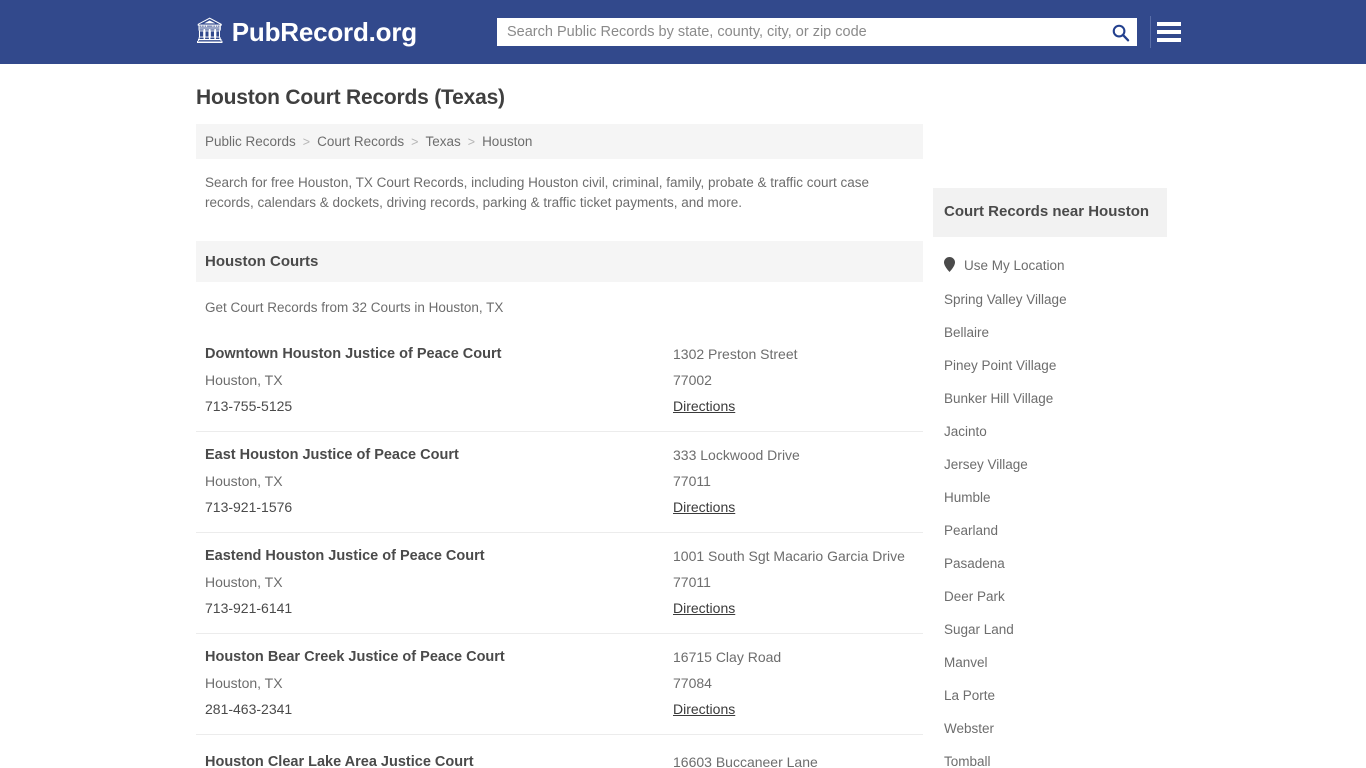 This screenshot has height=768, width=1366. I want to click on sidebar-item-bellaire: Bellaire, so click(1050, 332).